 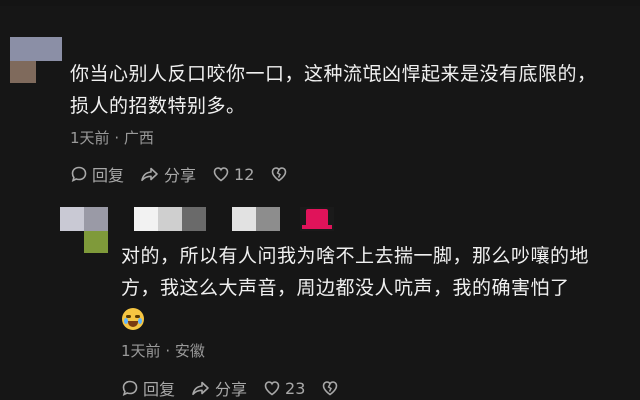 I want to click on like-count: 12, so click(x=244, y=174).